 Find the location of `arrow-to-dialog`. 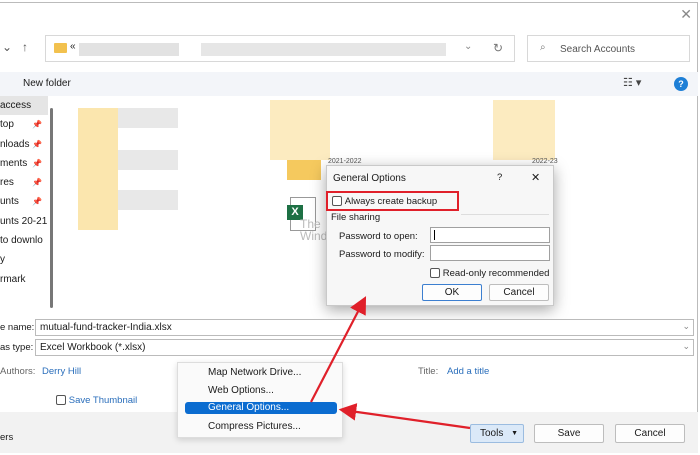

arrow-to-dialog is located at coordinates (338, 349).